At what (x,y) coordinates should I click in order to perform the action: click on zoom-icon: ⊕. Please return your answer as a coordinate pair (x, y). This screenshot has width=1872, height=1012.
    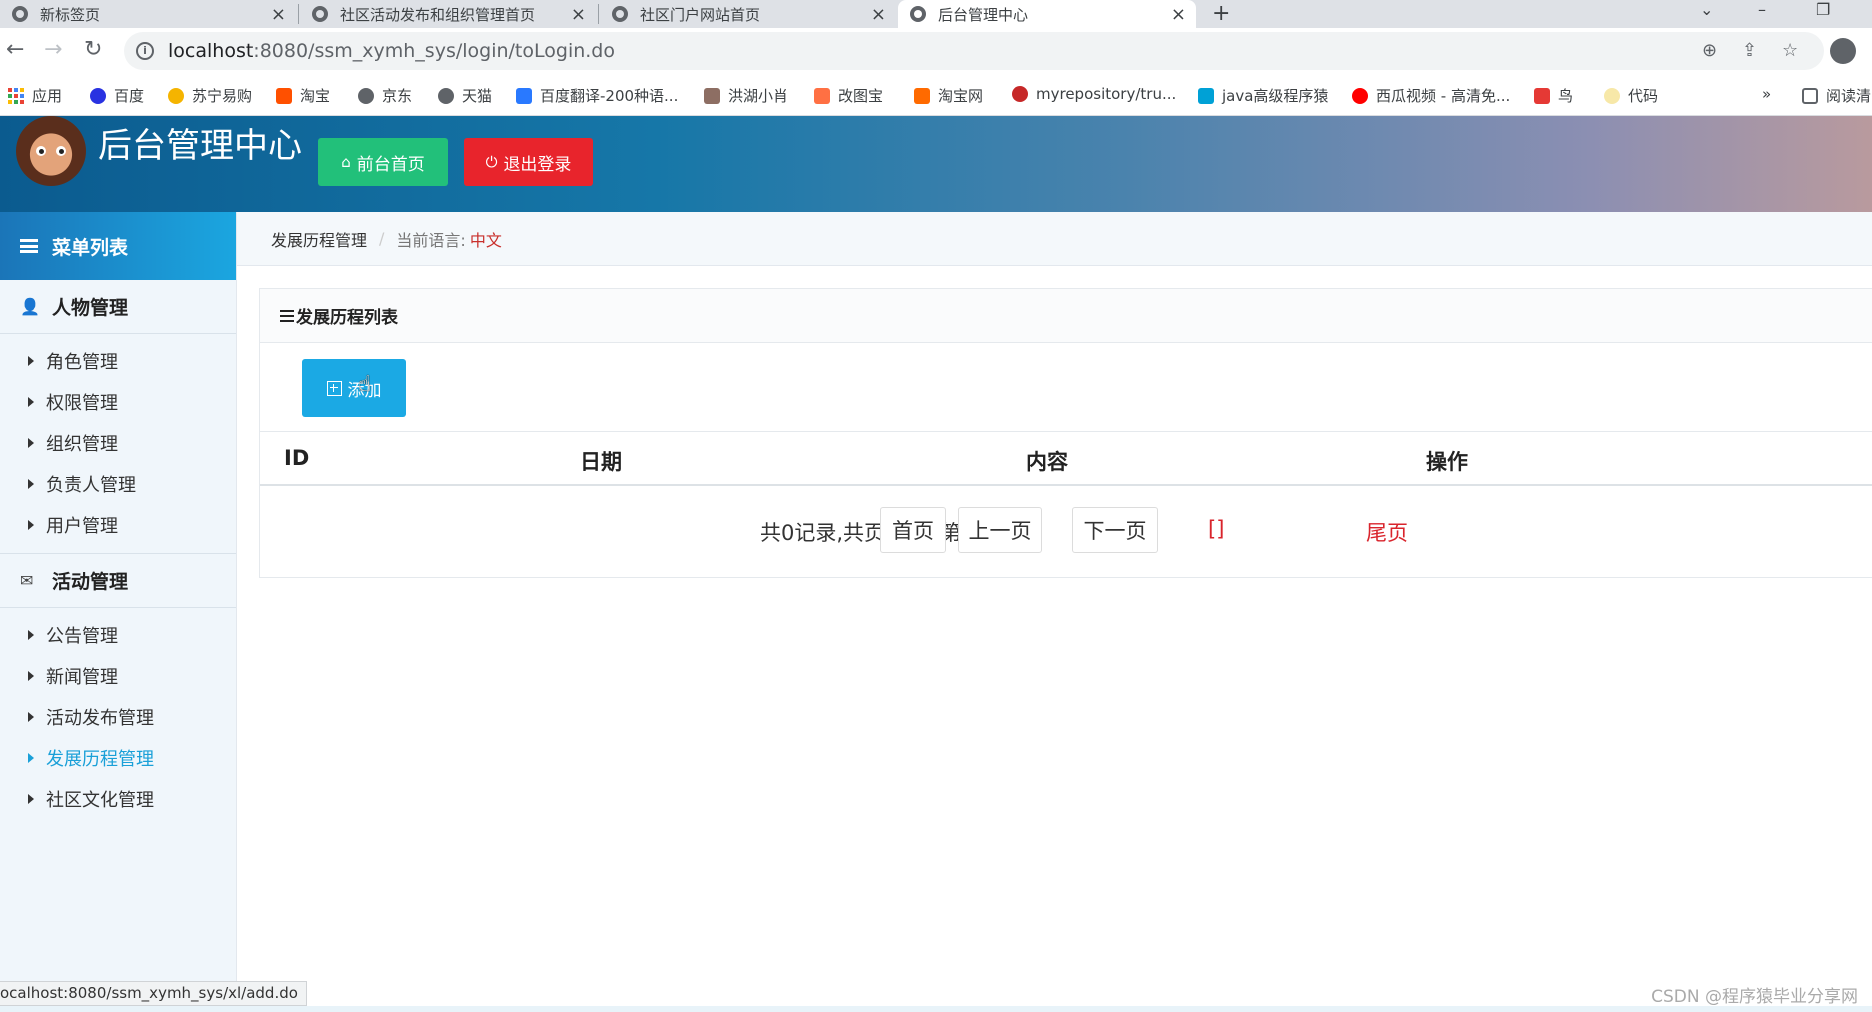
    Looking at the image, I should click on (1709, 50).